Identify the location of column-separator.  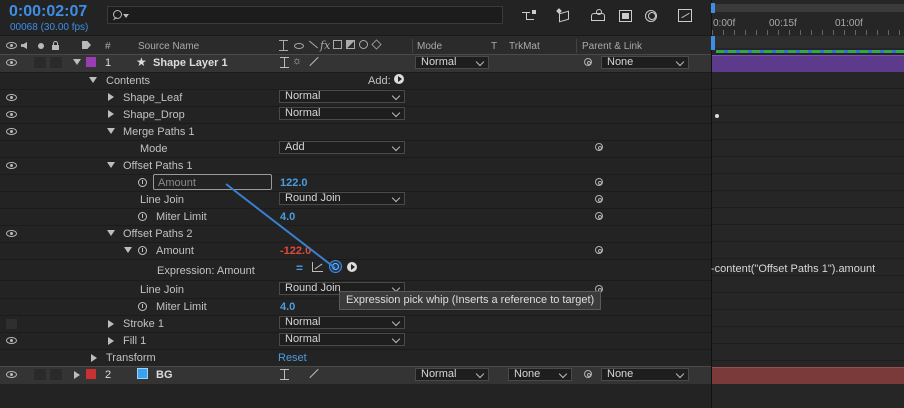
(576, 46).